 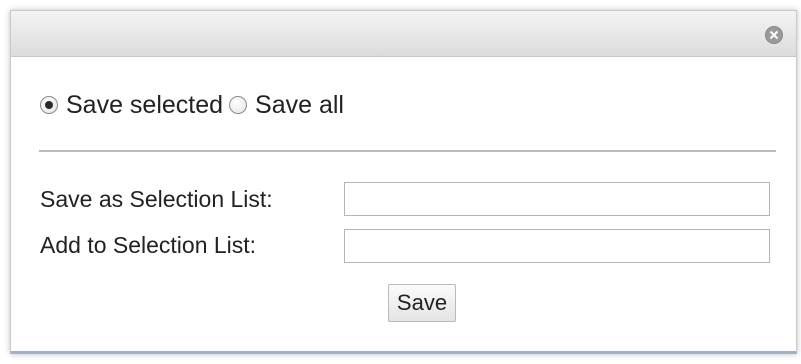 I want to click on save-all-label: Save all, so click(x=299, y=105).